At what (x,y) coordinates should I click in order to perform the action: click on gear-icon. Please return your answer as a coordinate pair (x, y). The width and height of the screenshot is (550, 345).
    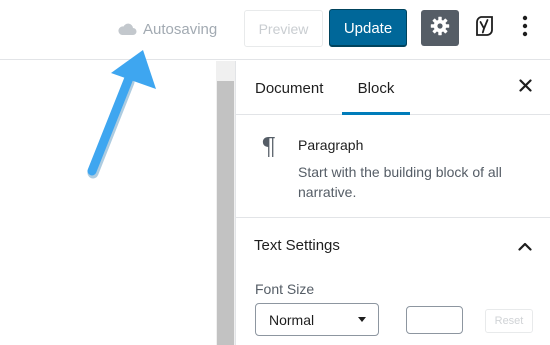
    Looking at the image, I should click on (440, 28).